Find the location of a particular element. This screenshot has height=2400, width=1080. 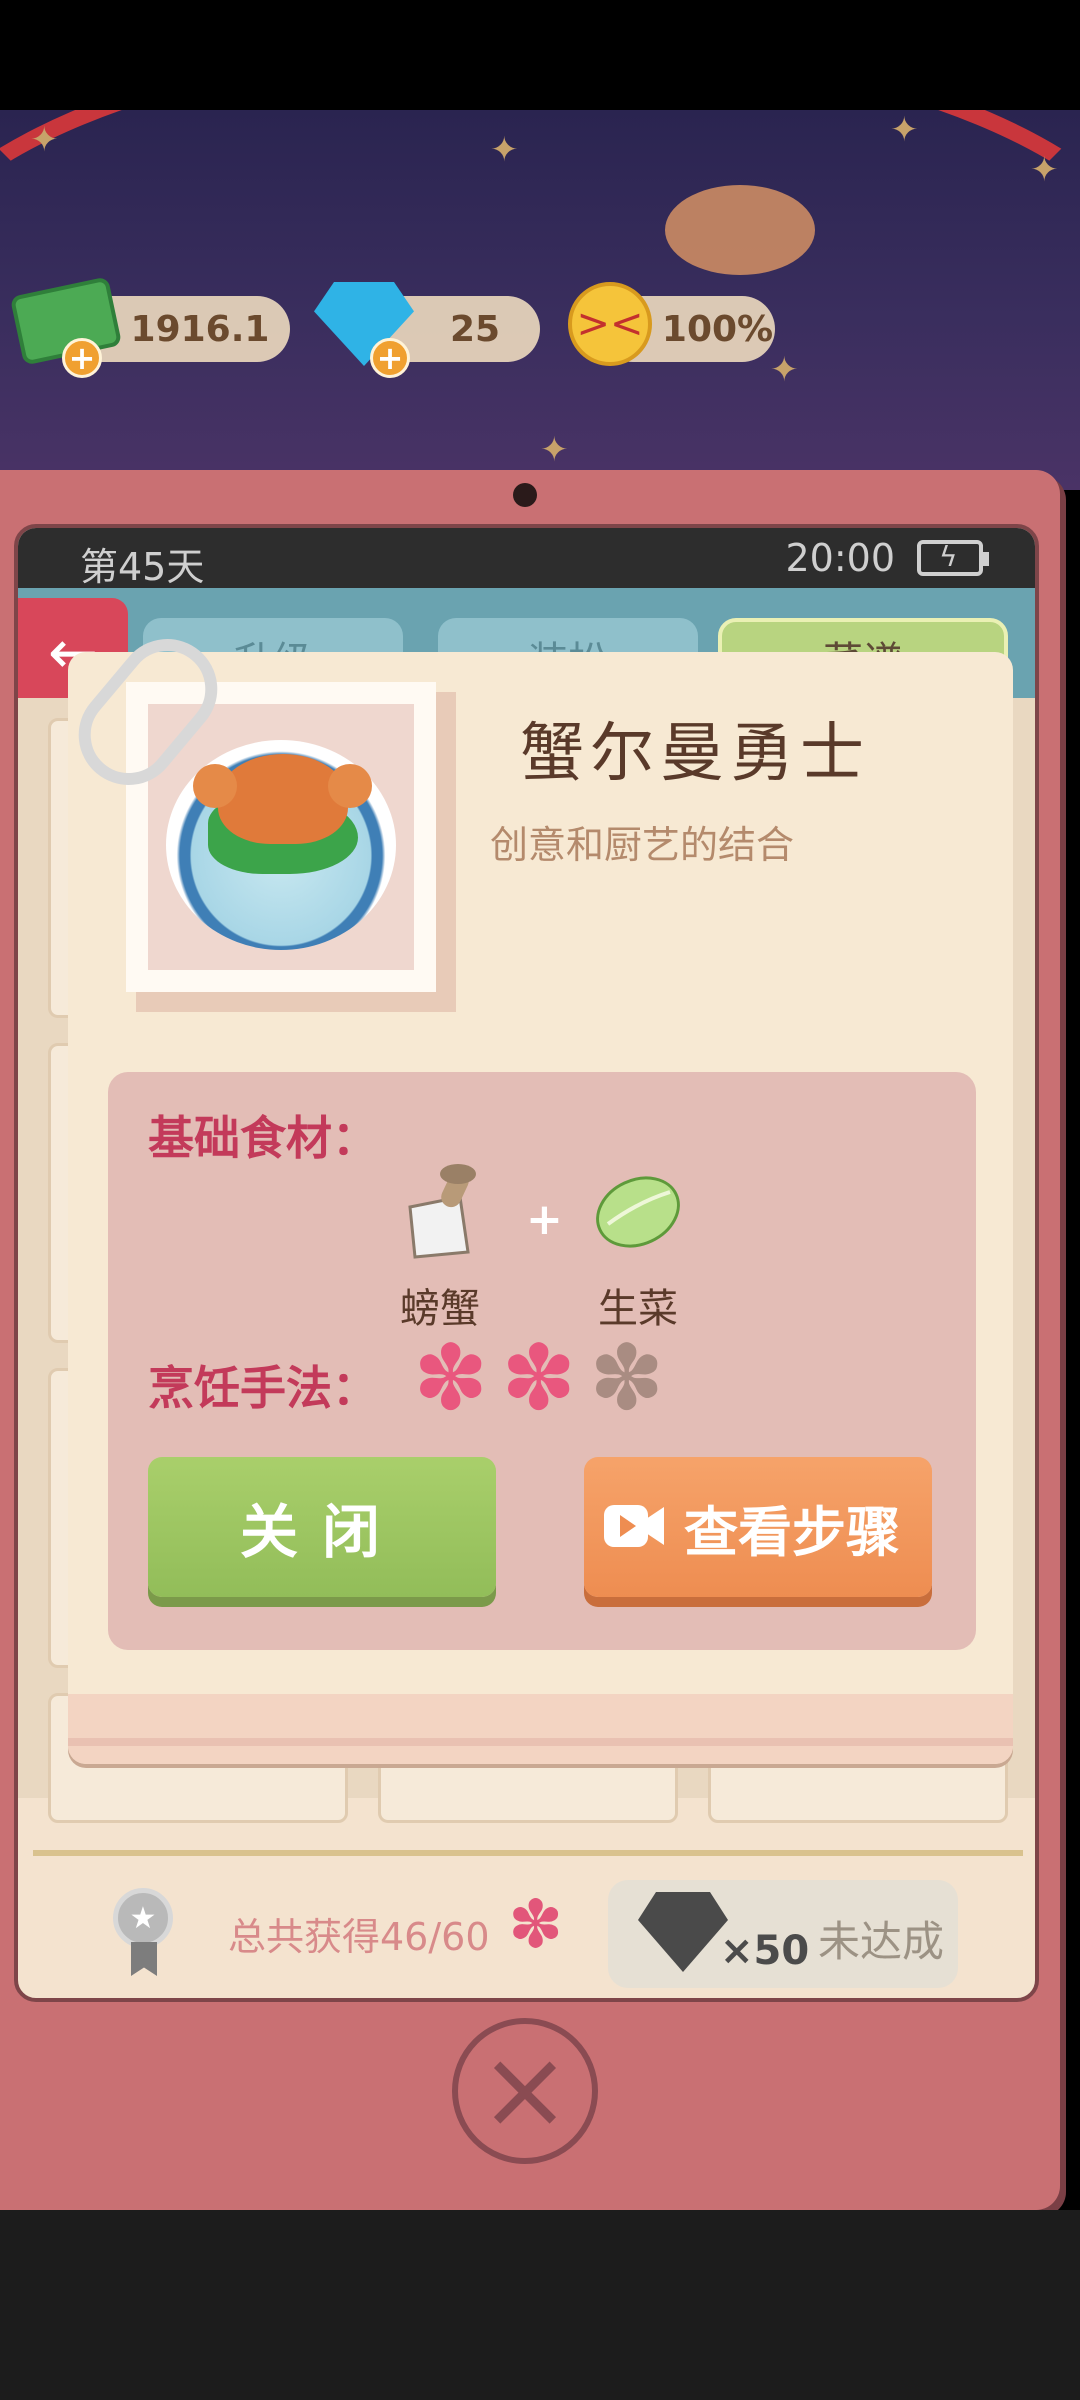

gems-value: 25 is located at coordinates (475, 329).